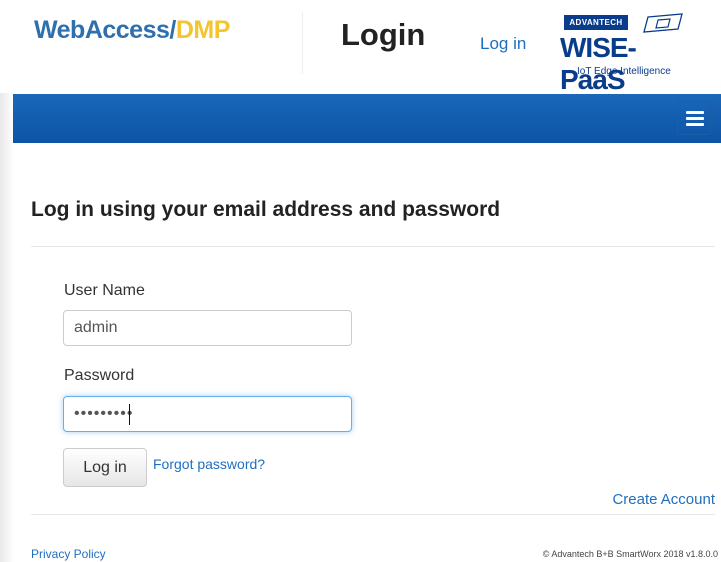  Describe the element at coordinates (203, 30) in the screenshot. I see `brand-suffix: DMP` at that location.